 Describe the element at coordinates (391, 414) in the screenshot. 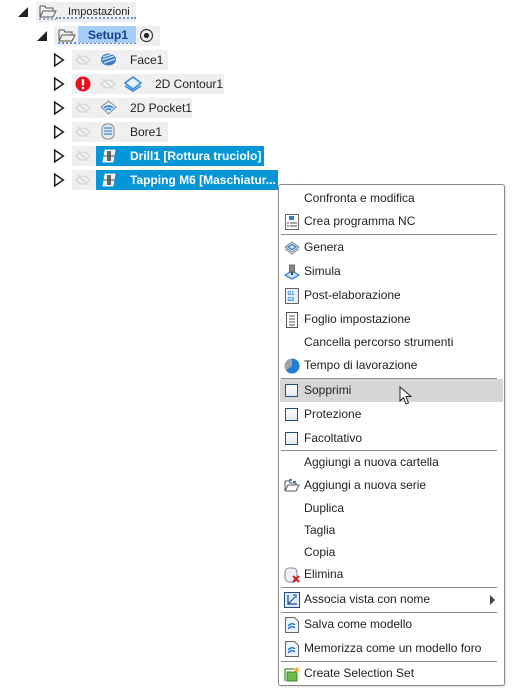

I see `menu-item-protect: Protezione` at that location.